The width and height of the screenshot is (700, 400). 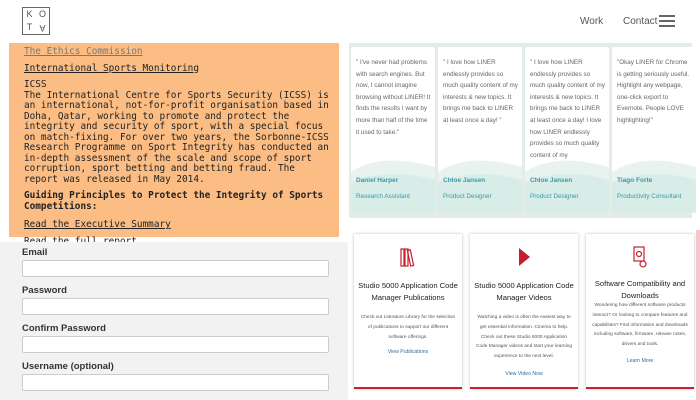 I want to click on kota-logo: K O T A, so click(x=36, y=21).